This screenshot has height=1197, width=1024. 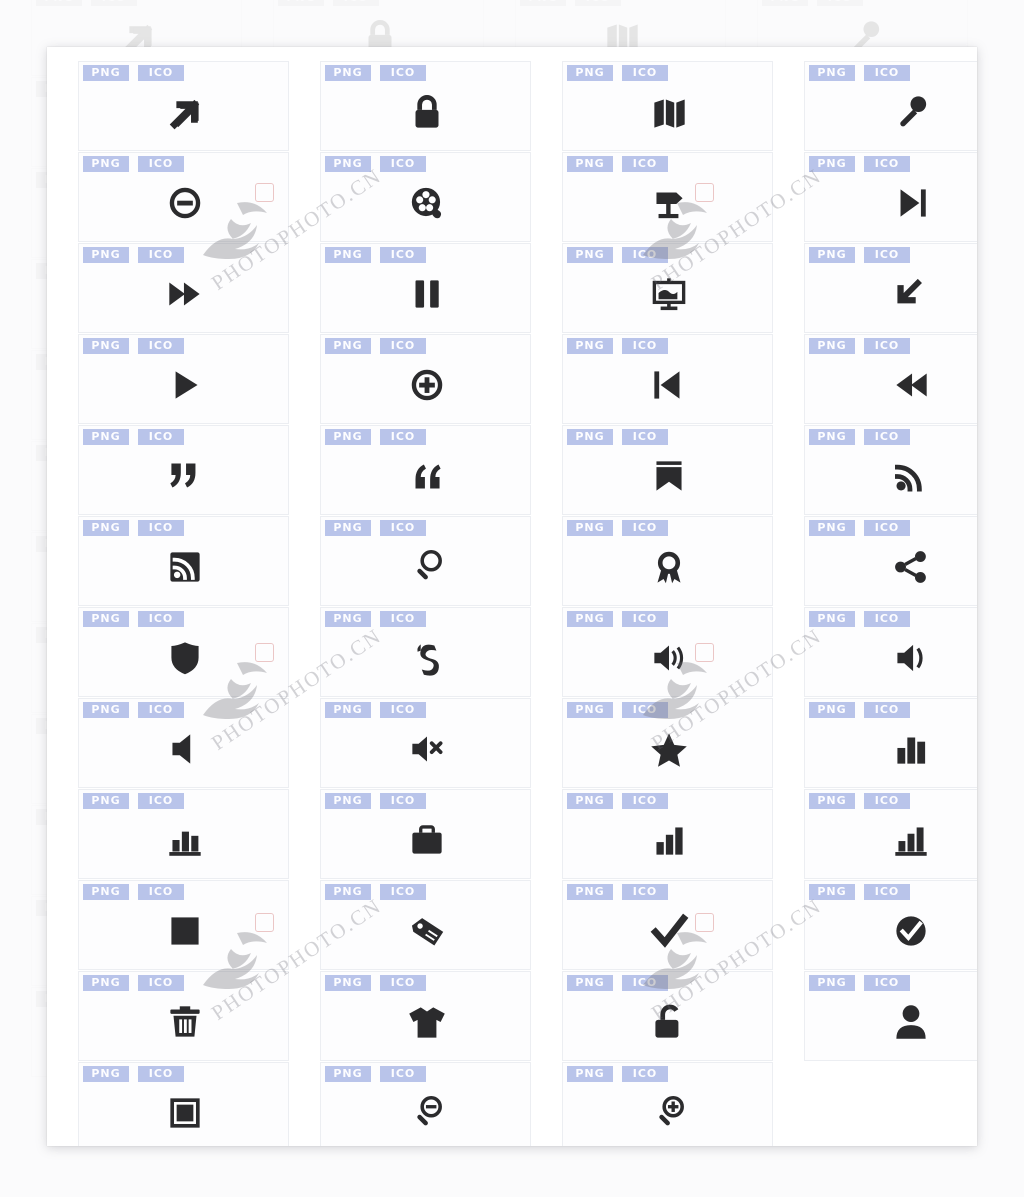 What do you see at coordinates (890, 1104) in the screenshot?
I see `icon-cell` at bounding box center [890, 1104].